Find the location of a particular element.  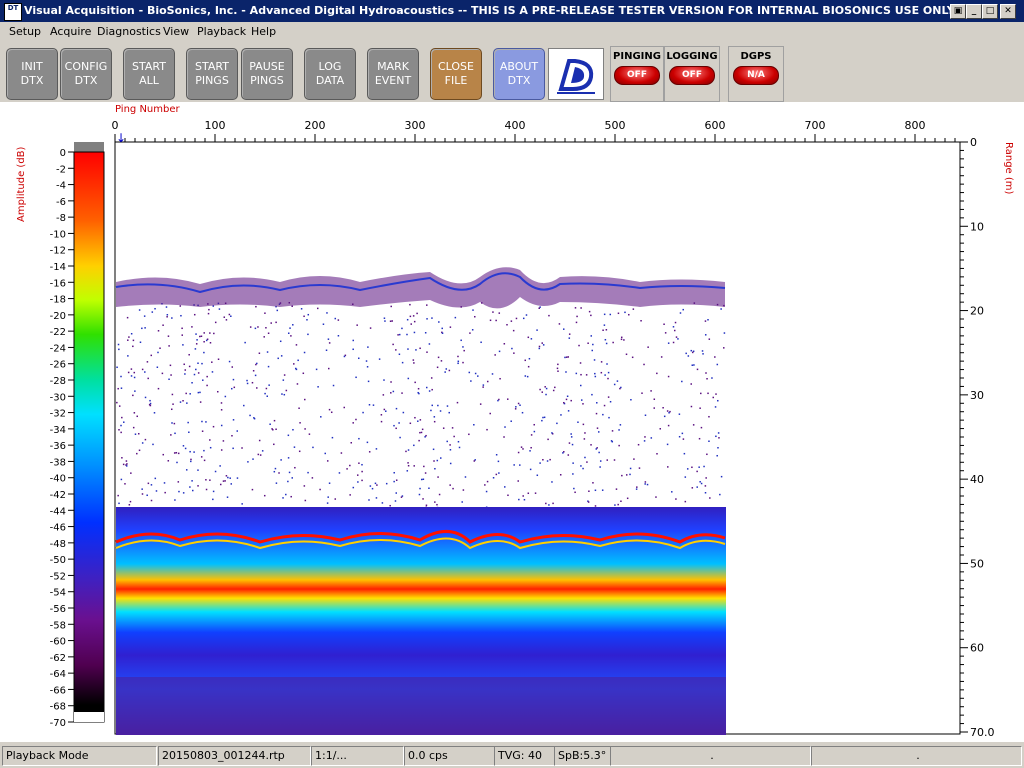

menu-setup: Setup is located at coordinates (25, 31).